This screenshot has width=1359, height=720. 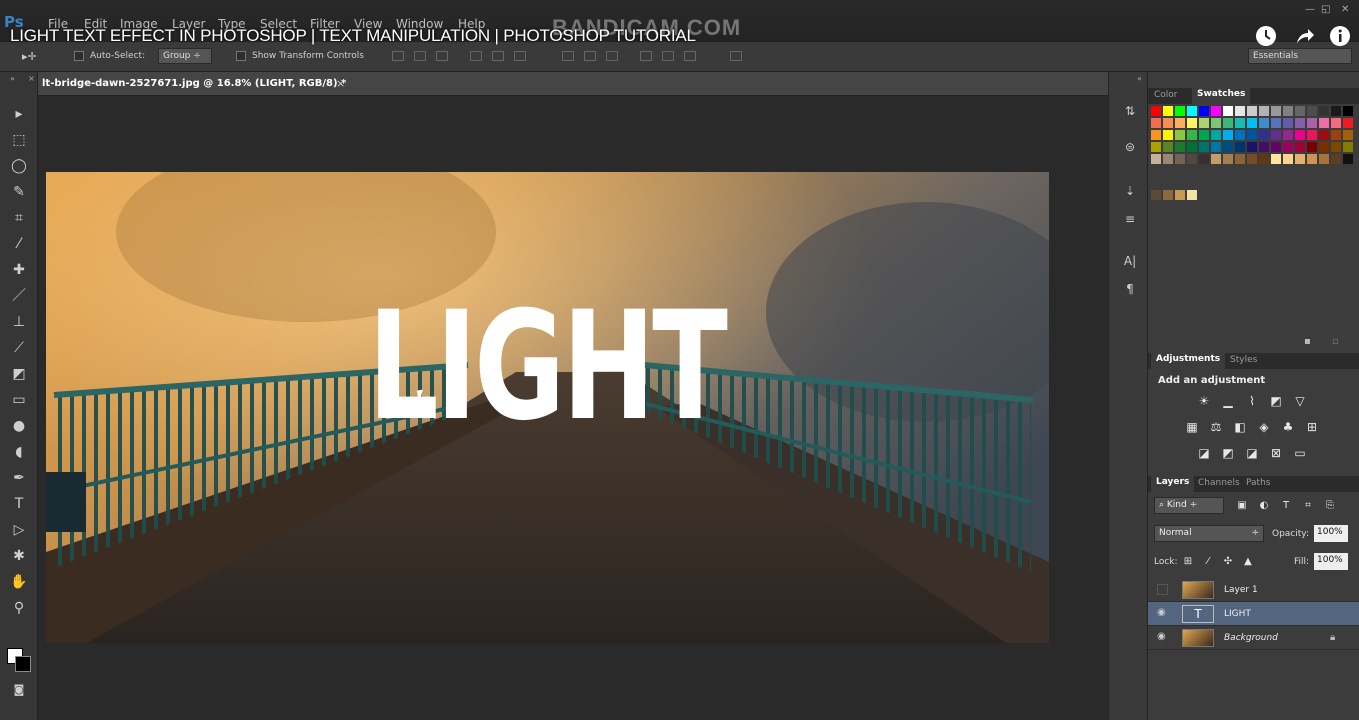 What do you see at coordinates (1288, 427) in the screenshot?
I see `channel-mixer-icon: ♣` at bounding box center [1288, 427].